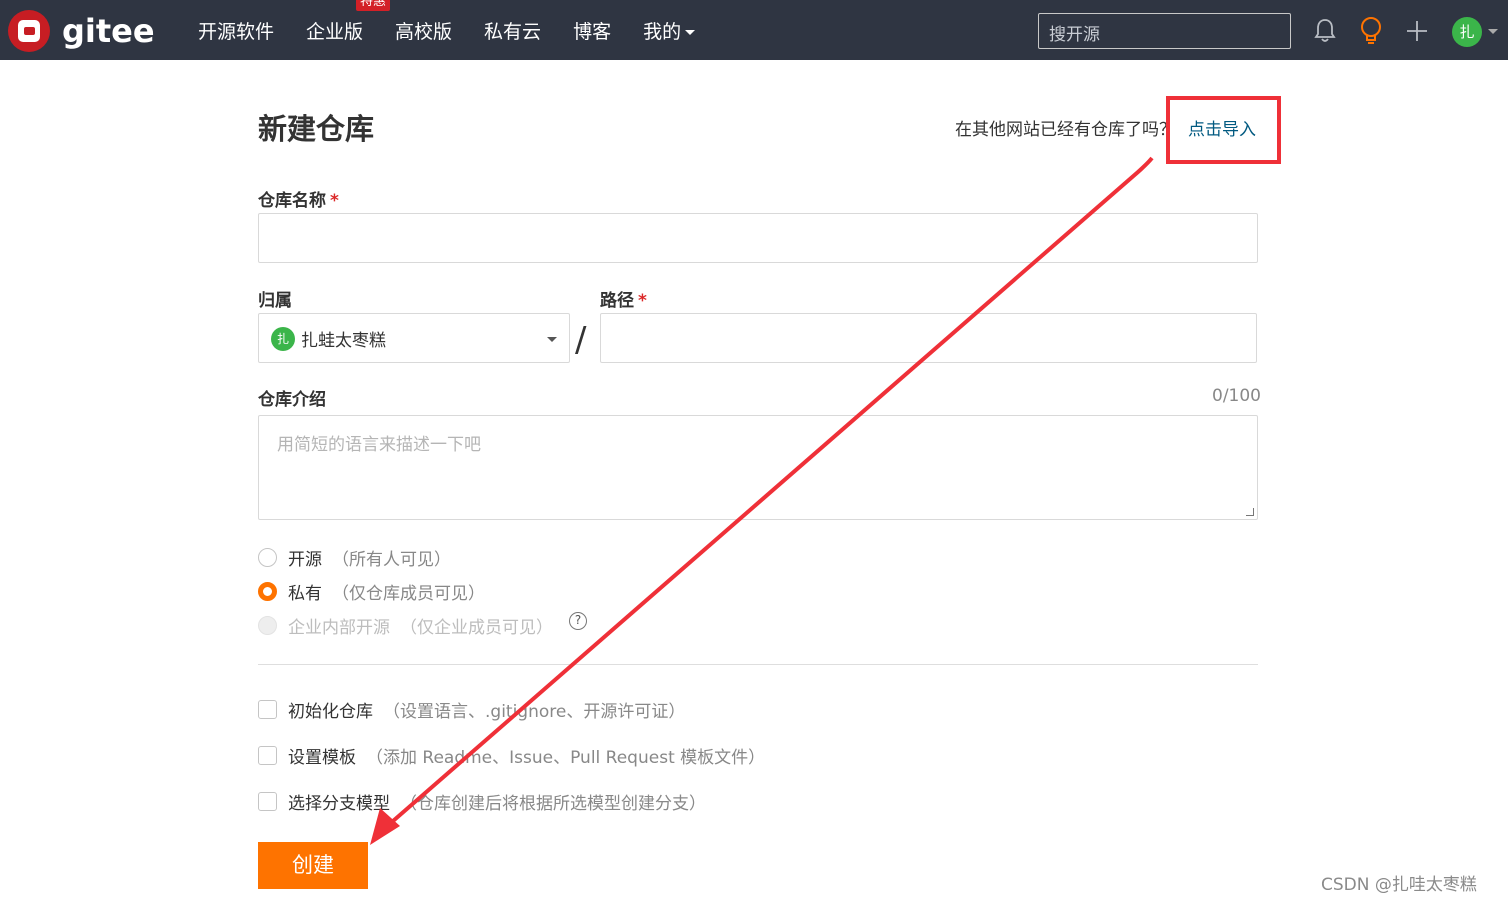 The width and height of the screenshot is (1508, 902). What do you see at coordinates (512, 30) in the screenshot?
I see `nav-item-private-cloud: 私有云` at bounding box center [512, 30].